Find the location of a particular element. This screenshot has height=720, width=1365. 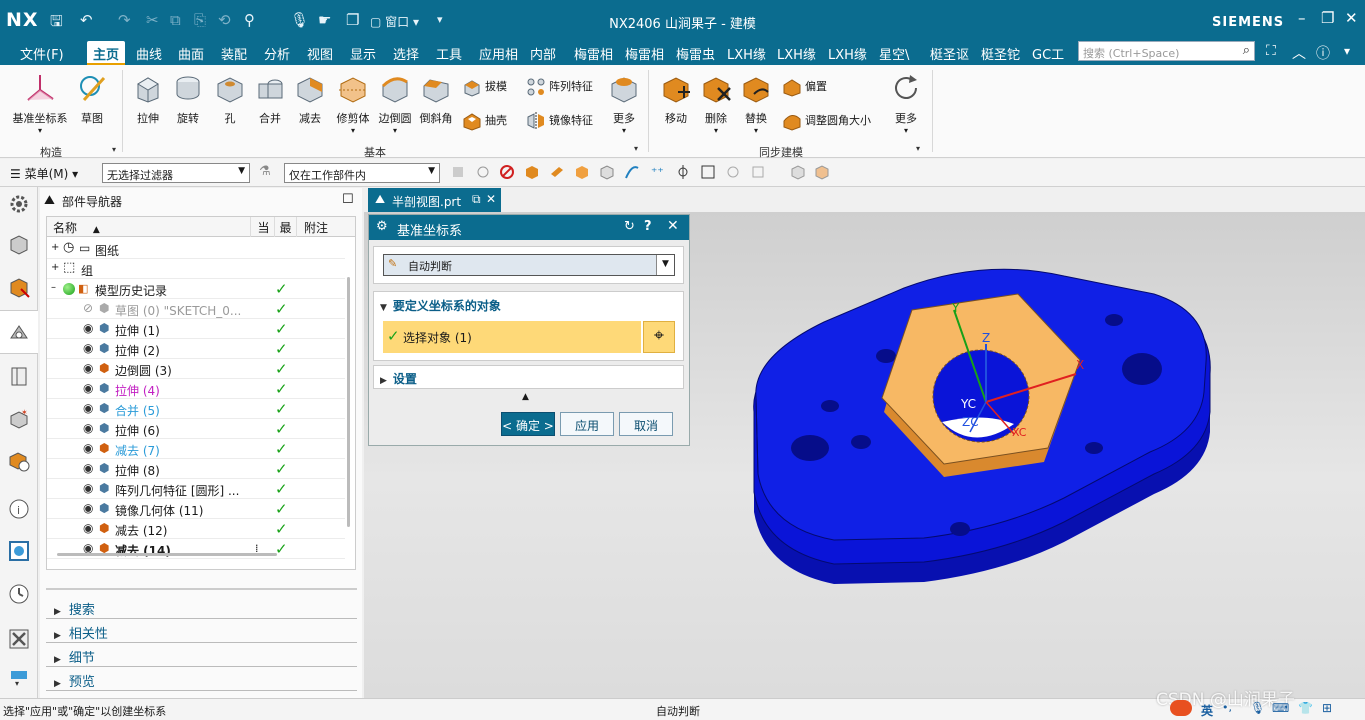

minimize-button: – is located at coordinates (1302, 18).